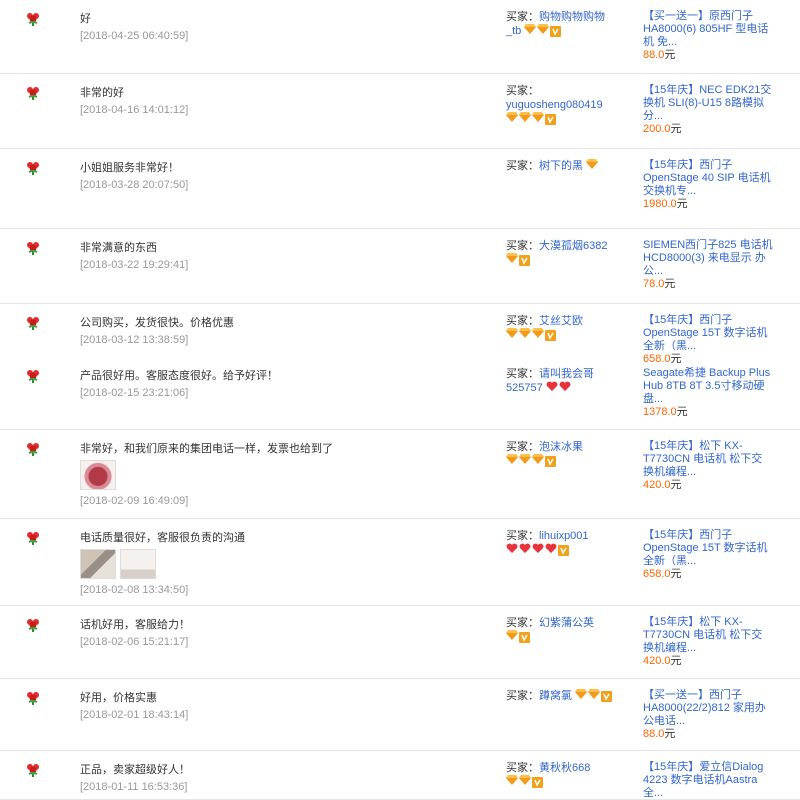 The width and height of the screenshot is (800, 800). What do you see at coordinates (566, 623) in the screenshot?
I see `buyer-name-link: 幻紫蒲公英` at bounding box center [566, 623].